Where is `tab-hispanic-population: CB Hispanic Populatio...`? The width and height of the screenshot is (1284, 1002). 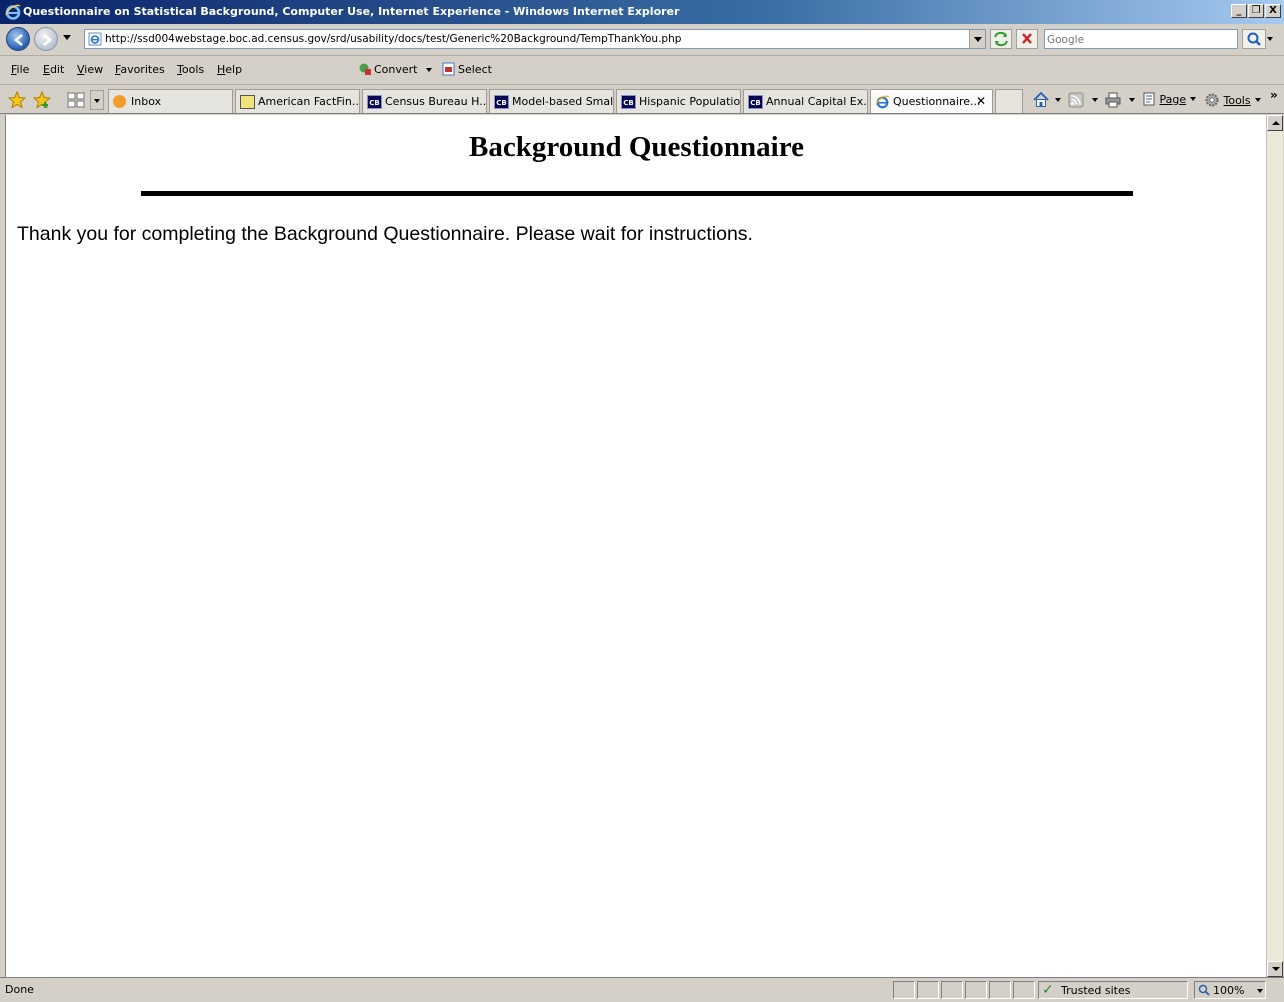 tab-hispanic-population: CB Hispanic Populatio... is located at coordinates (678, 101).